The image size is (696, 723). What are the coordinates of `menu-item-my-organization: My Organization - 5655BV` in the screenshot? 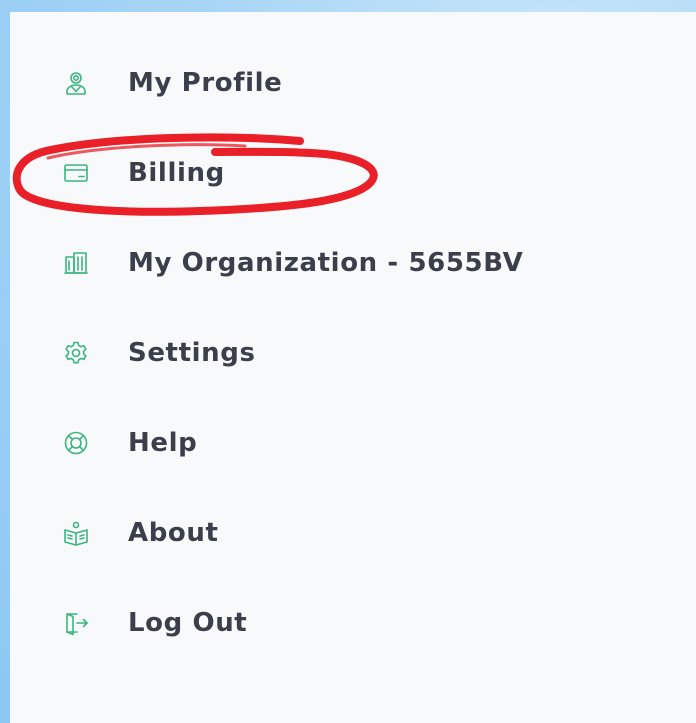 It's located at (292, 263).